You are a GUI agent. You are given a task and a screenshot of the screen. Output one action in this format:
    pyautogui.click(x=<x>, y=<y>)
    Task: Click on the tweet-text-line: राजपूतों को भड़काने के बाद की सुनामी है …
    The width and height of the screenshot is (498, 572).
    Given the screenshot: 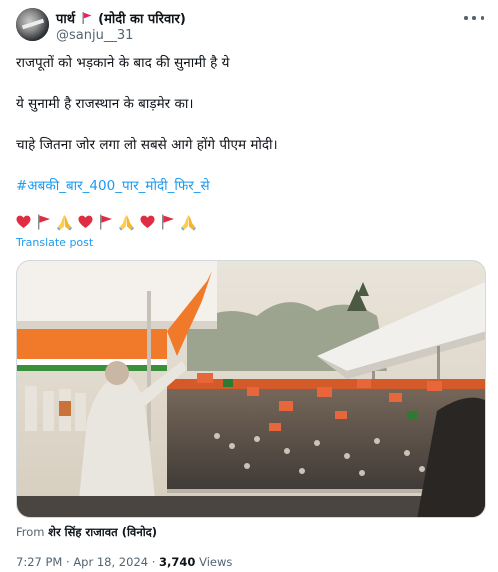 What is the action you would take?
    pyautogui.click(x=123, y=63)
    